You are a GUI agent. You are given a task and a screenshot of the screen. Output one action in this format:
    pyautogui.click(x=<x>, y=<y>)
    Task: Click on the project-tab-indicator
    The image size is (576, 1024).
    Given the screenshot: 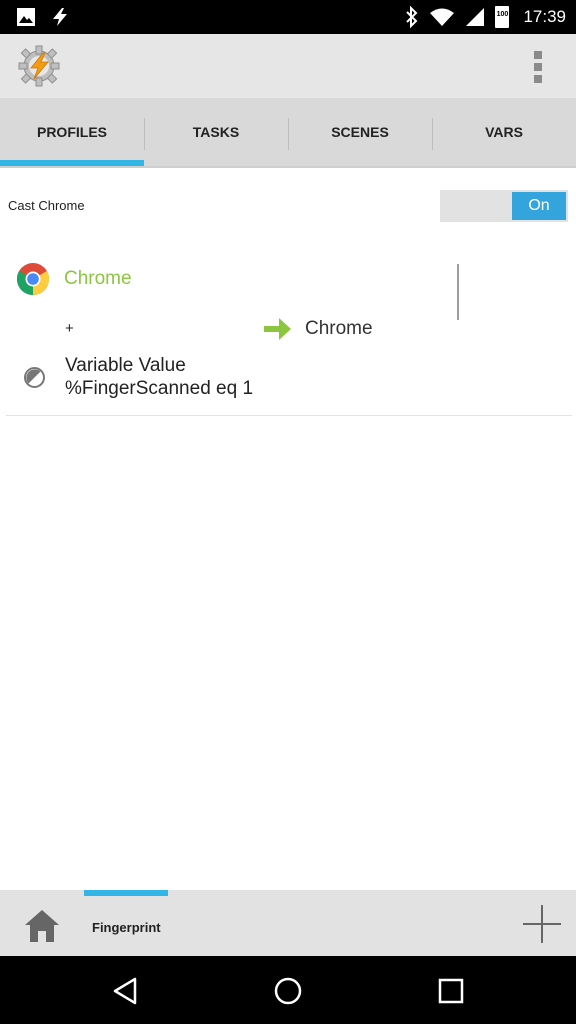 What is the action you would take?
    pyautogui.click(x=126, y=893)
    